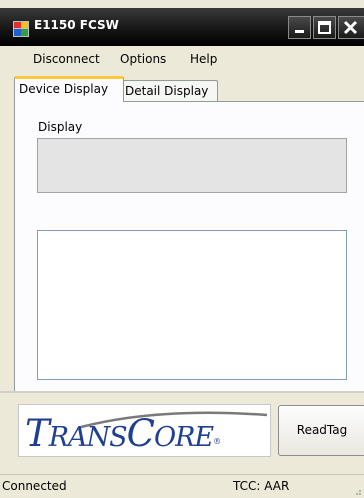 The width and height of the screenshot is (364, 498). What do you see at coordinates (64, 89) in the screenshot?
I see `tab-label: Device Display` at bounding box center [64, 89].